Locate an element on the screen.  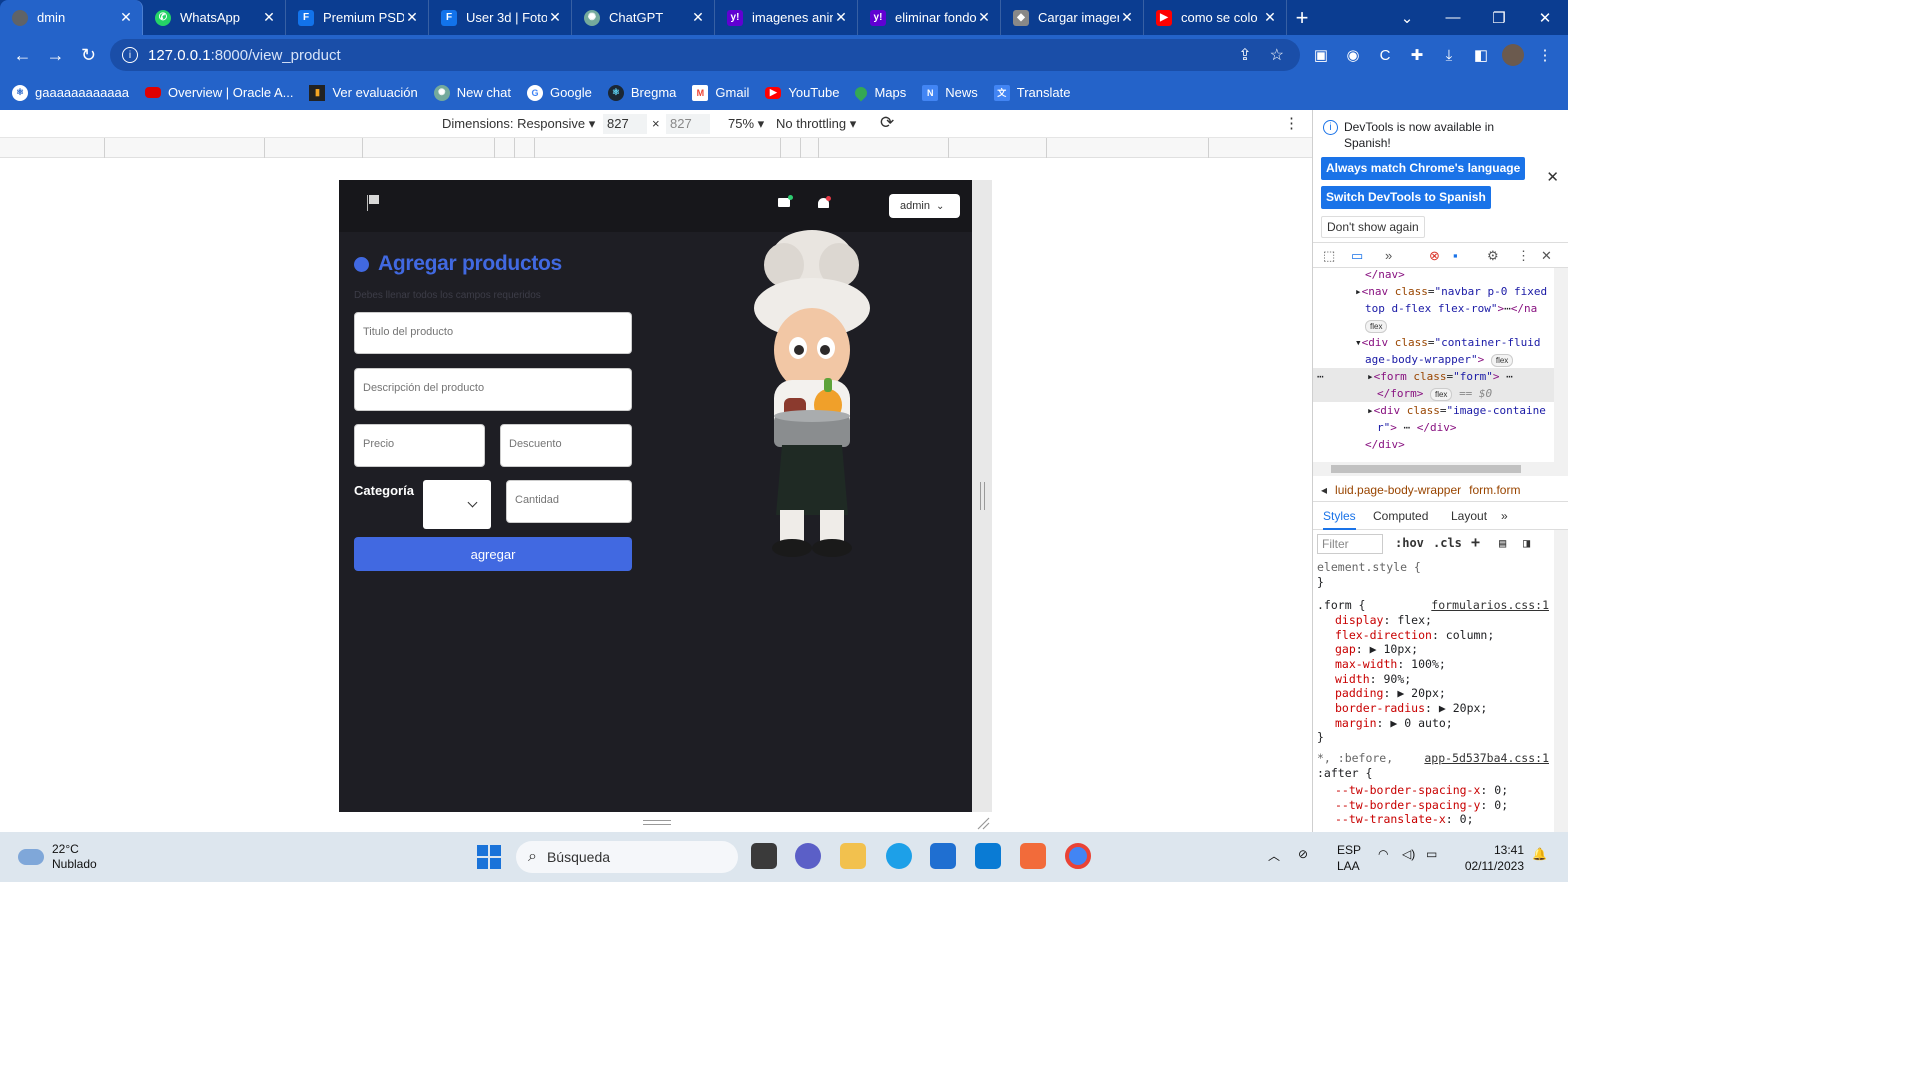
browser-tab: ◆ Cargar imagen ✕ is located at coordinates (1072, 17).